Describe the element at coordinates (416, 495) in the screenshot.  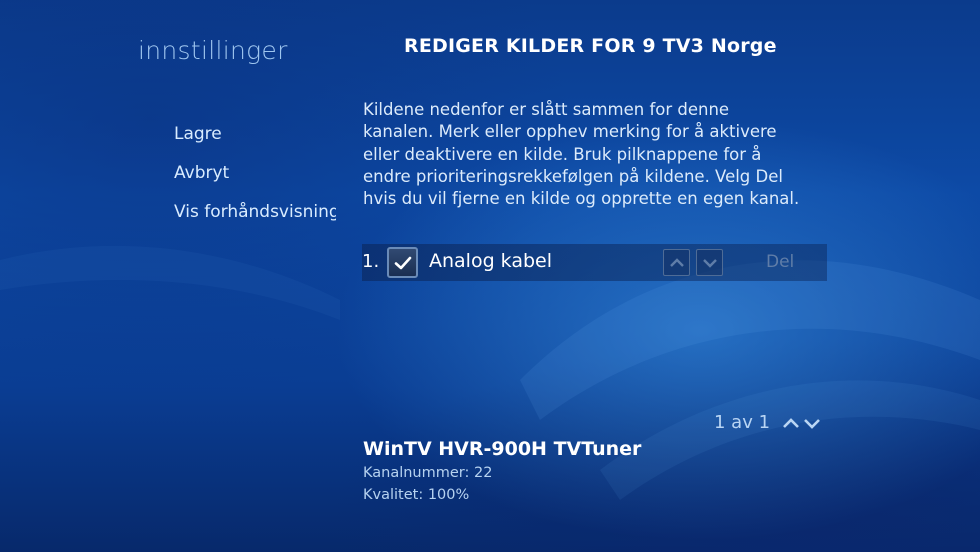
I see `signal-quality: Kvalitet: 100%` at that location.